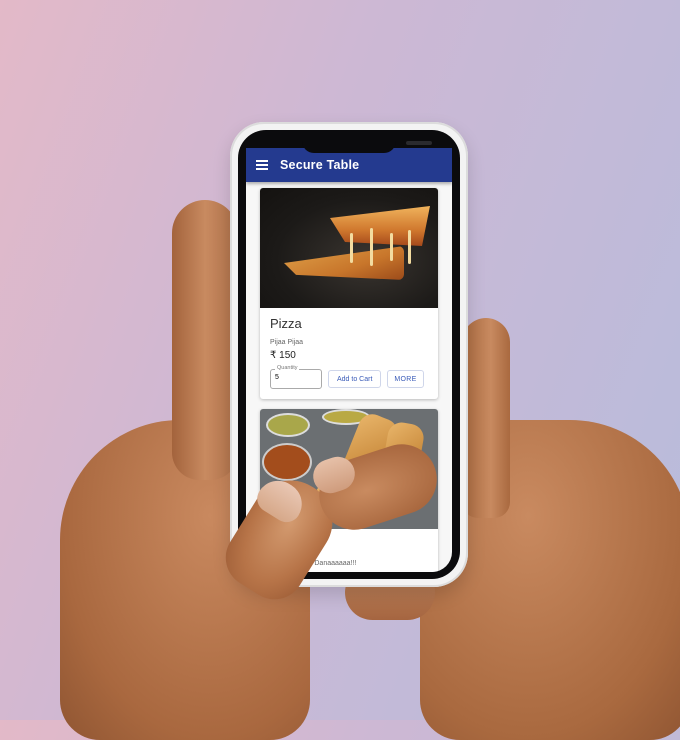 Image resolution: width=680 pixels, height=740 pixels. What do you see at coordinates (262, 165) in the screenshot?
I see `hamburger-menu-icon` at bounding box center [262, 165].